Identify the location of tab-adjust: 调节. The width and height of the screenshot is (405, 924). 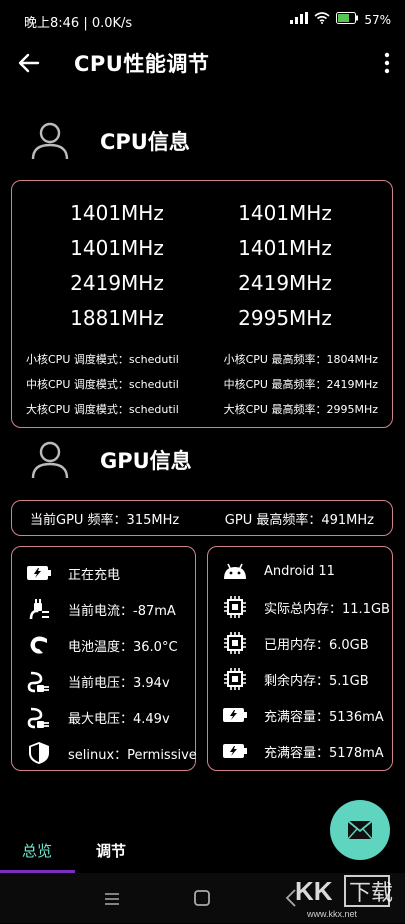
(111, 850).